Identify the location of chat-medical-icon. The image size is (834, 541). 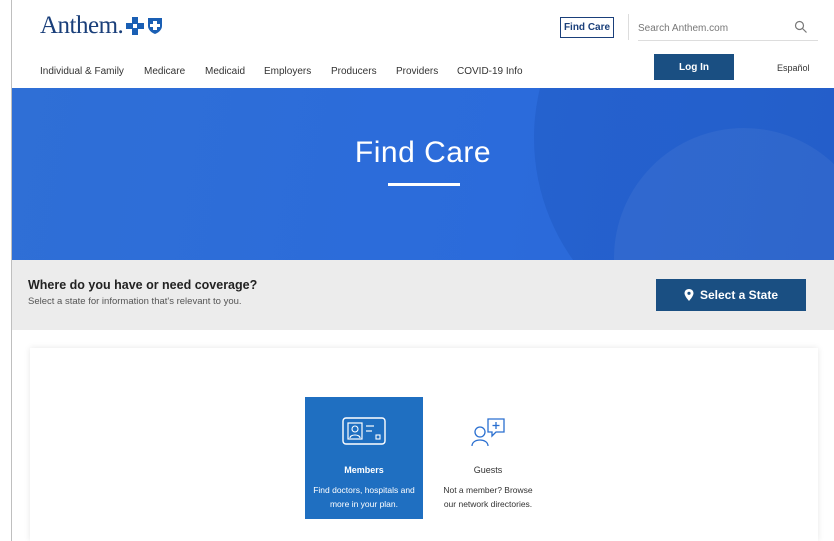
(488, 432).